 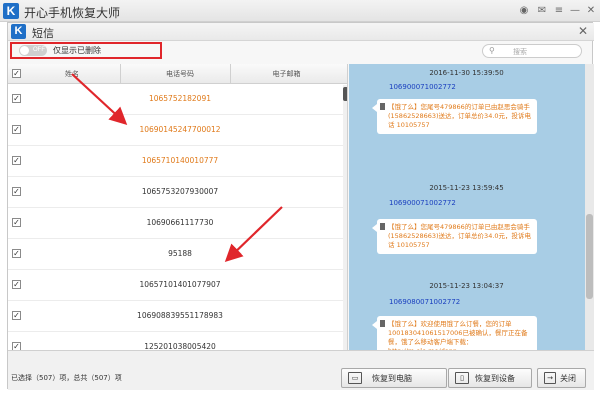 What do you see at coordinates (39, 50) in the screenshot?
I see `toggle-state-label: OFF` at bounding box center [39, 50].